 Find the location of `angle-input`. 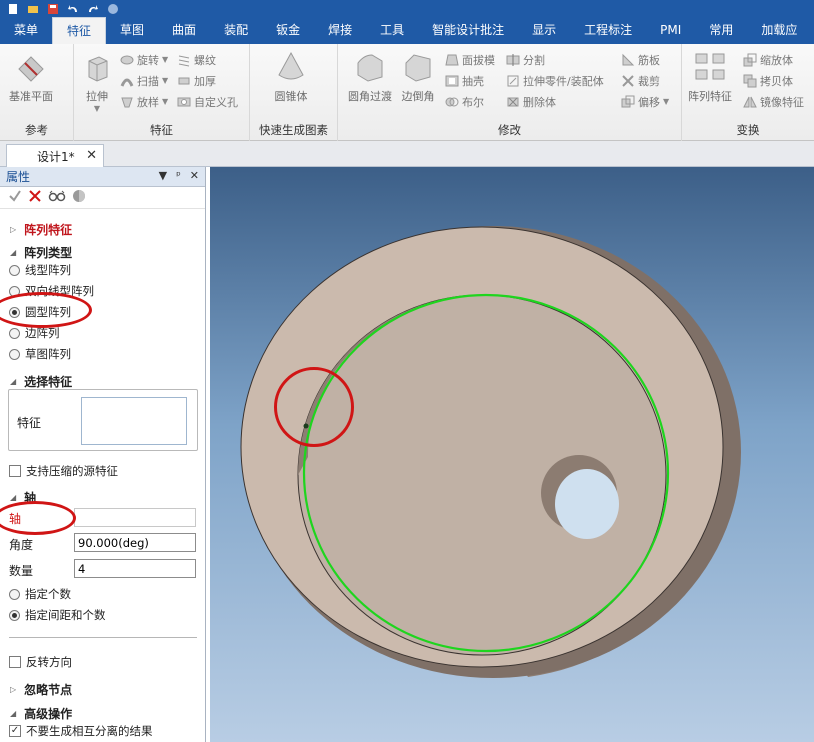

angle-input is located at coordinates (135, 542).